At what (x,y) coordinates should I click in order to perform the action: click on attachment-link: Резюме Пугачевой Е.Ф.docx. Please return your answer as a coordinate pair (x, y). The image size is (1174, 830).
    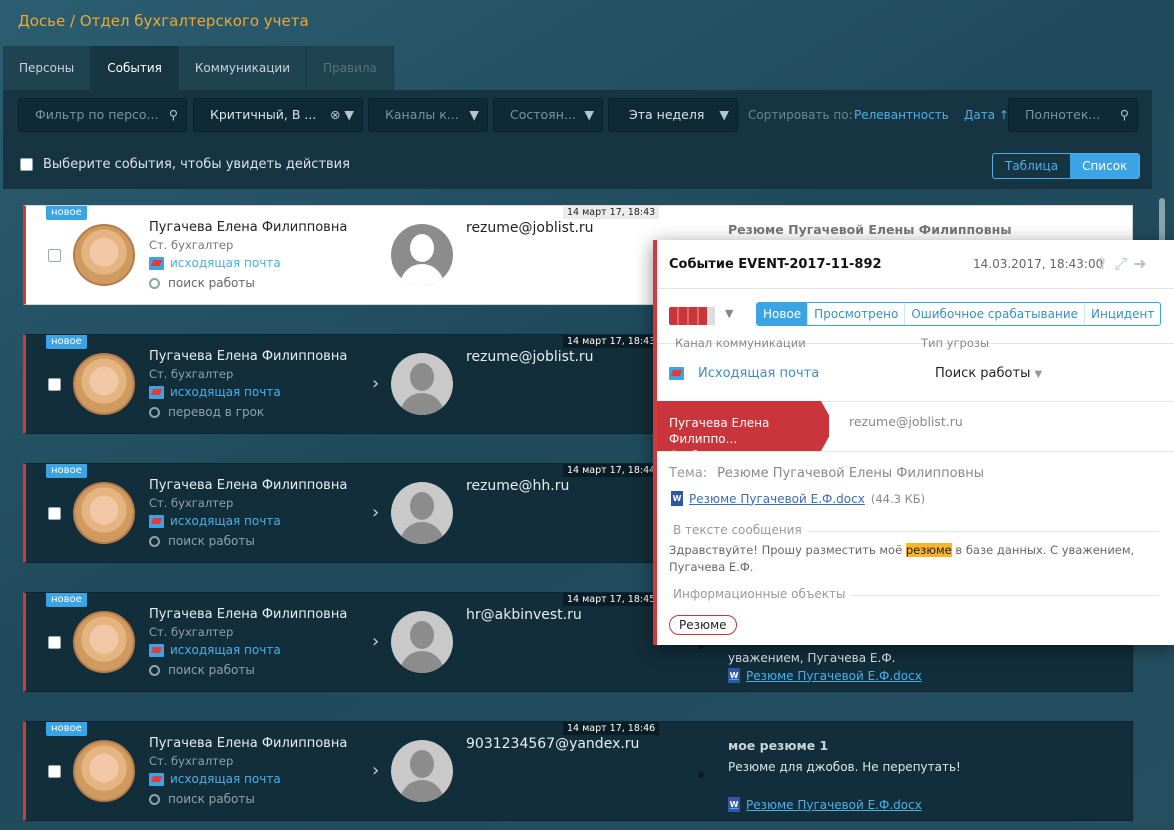
    Looking at the image, I should click on (777, 499).